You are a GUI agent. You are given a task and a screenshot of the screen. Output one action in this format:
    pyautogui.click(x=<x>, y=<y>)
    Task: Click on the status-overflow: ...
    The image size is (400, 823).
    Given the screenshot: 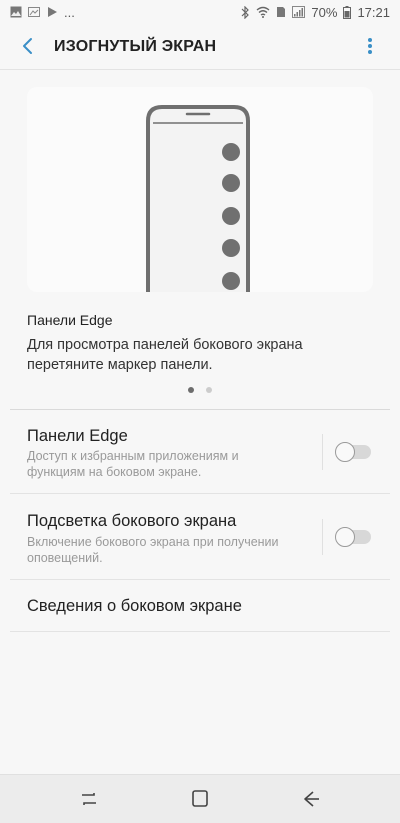 What is the action you would take?
    pyautogui.click(x=69, y=12)
    